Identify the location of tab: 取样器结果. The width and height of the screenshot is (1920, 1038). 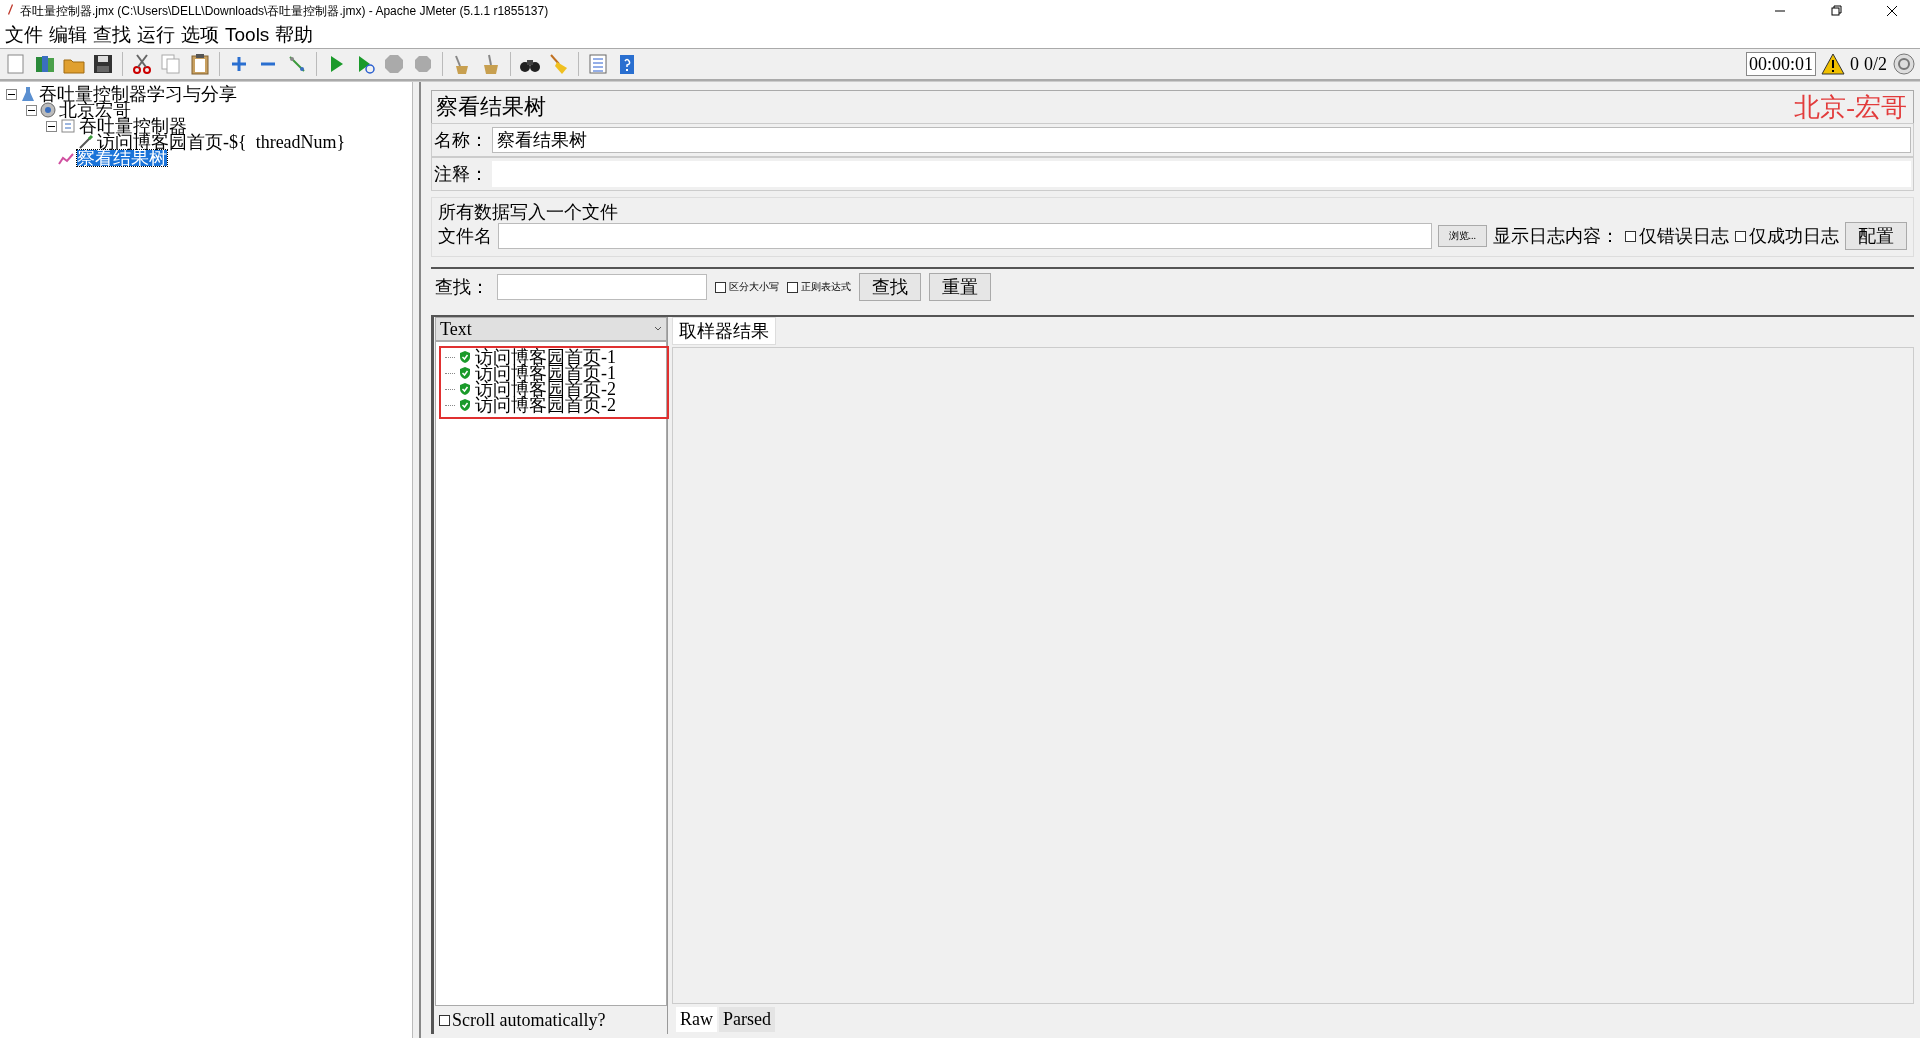
(724, 331).